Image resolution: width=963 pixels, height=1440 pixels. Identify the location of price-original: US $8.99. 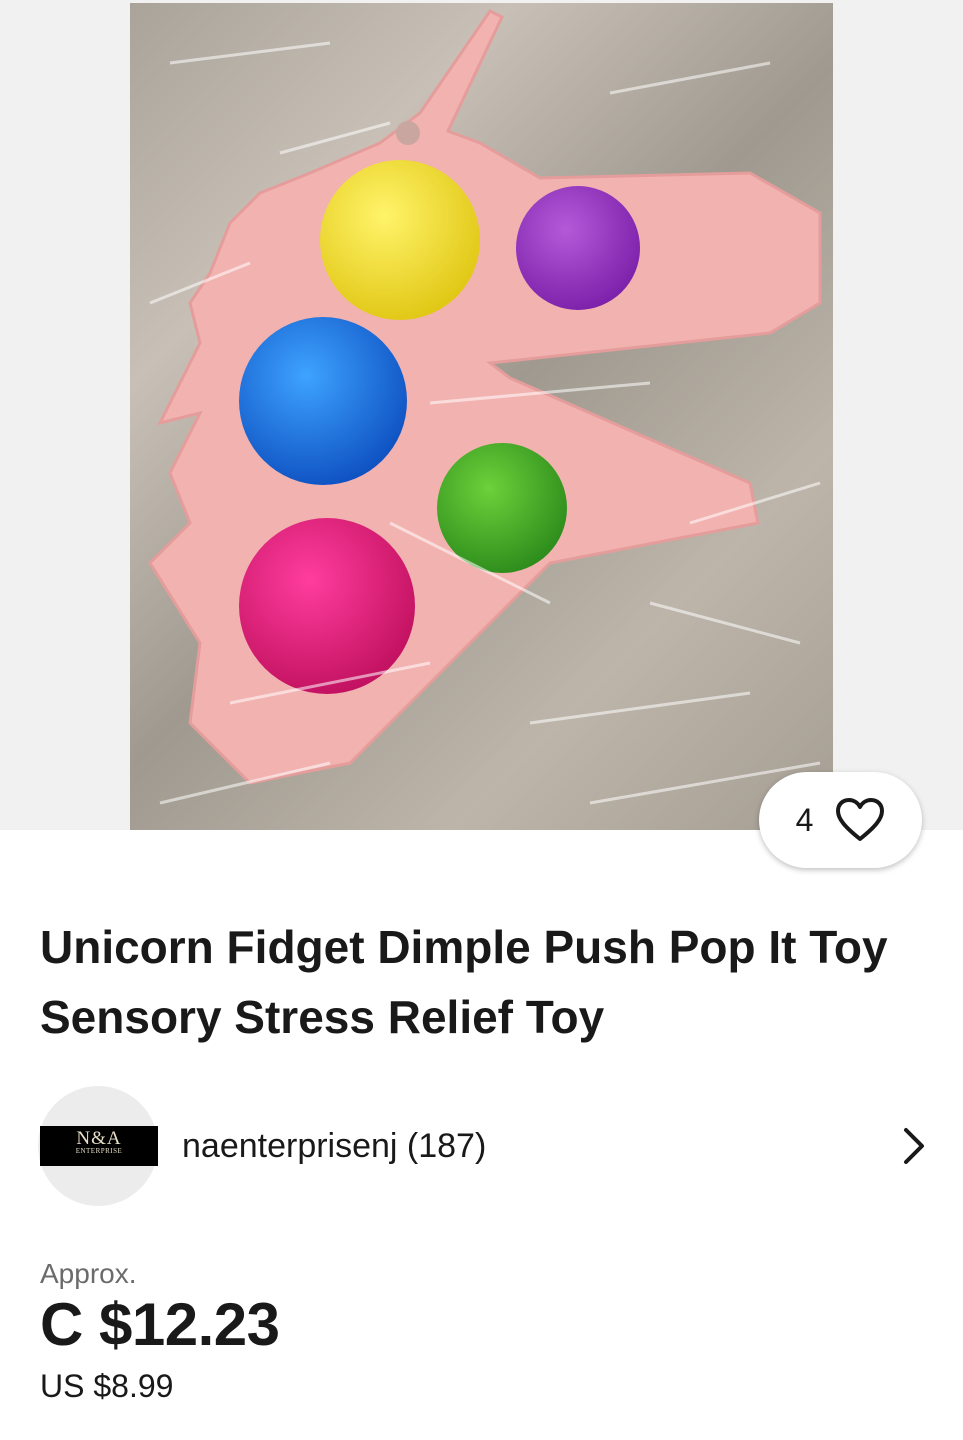
(107, 1386).